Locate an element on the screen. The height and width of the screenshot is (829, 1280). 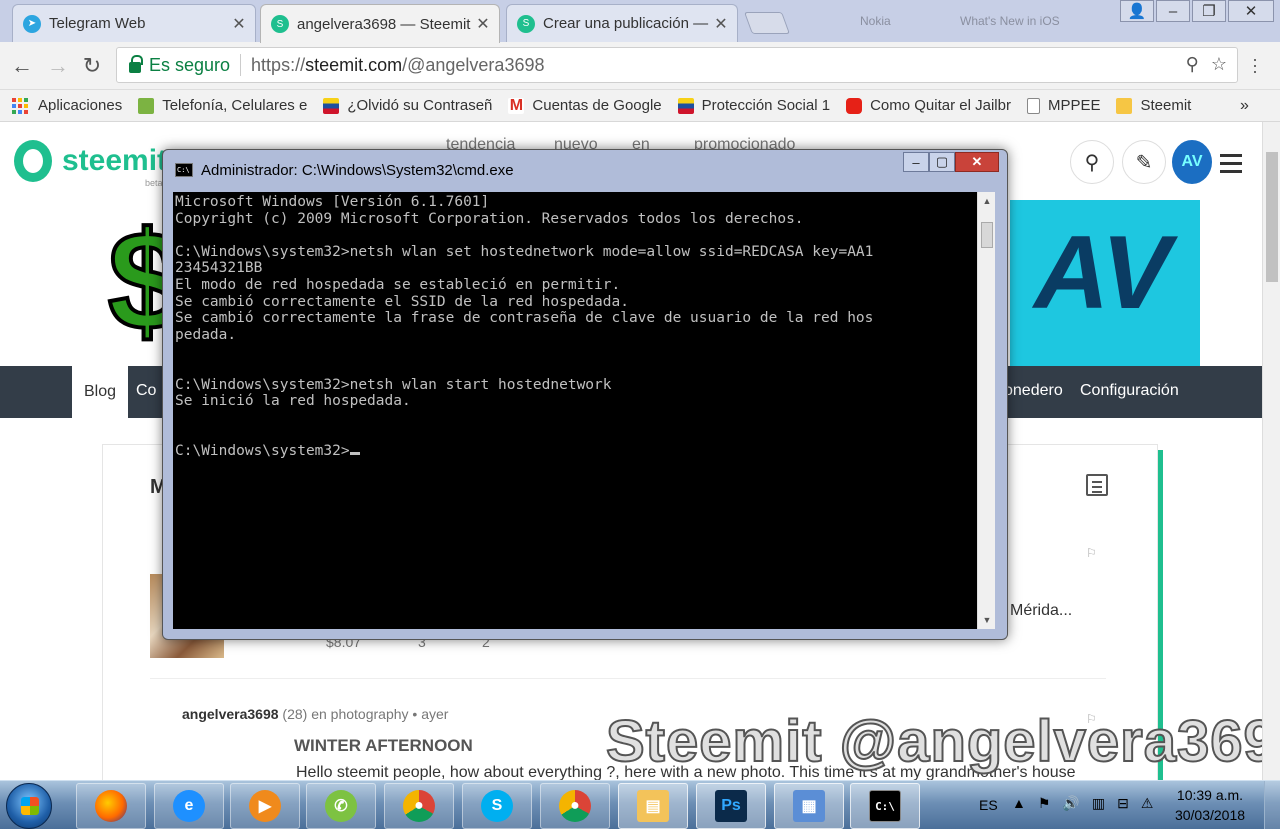
window-controls: 👤 – ❐ ✕ is located at coordinates (1196, 12).